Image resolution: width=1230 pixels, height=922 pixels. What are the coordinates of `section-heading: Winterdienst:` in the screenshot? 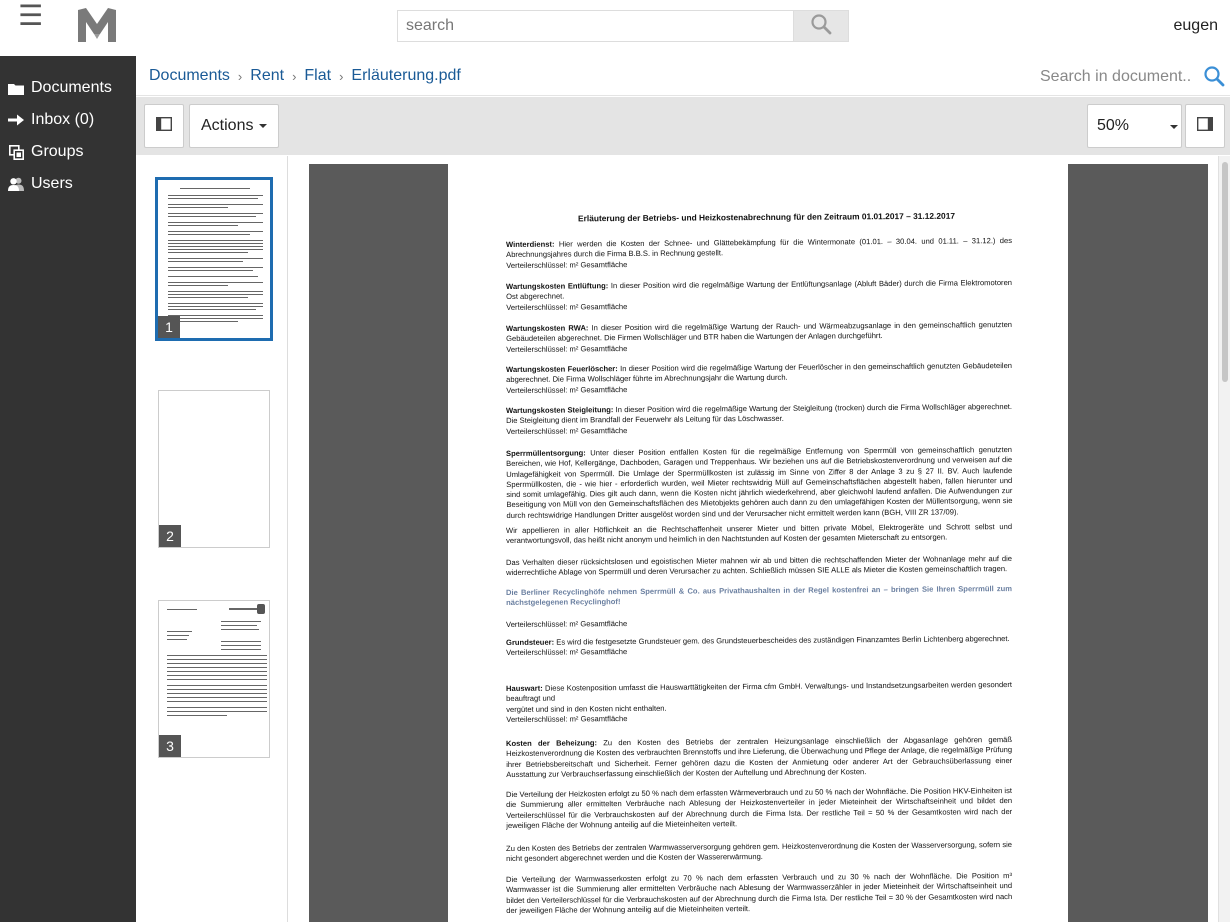 It's located at (530, 244).